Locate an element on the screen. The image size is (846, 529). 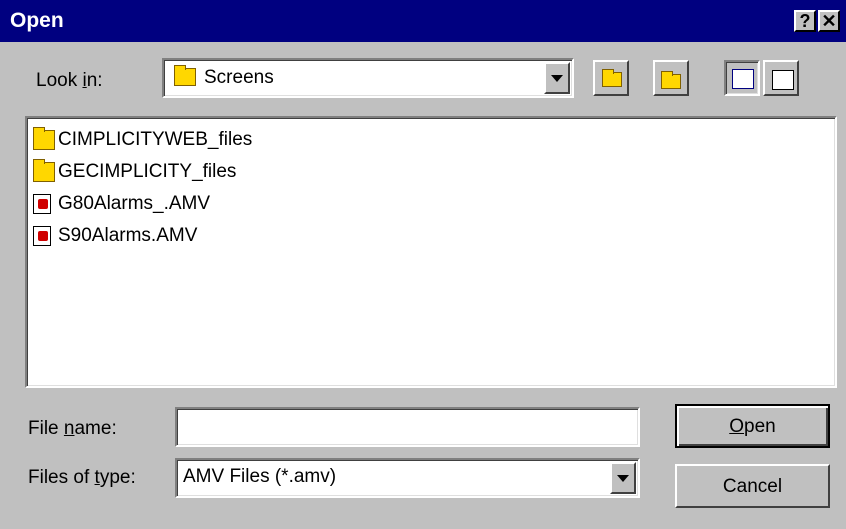
file-name-label-prefix: File is located at coordinates (46, 428).